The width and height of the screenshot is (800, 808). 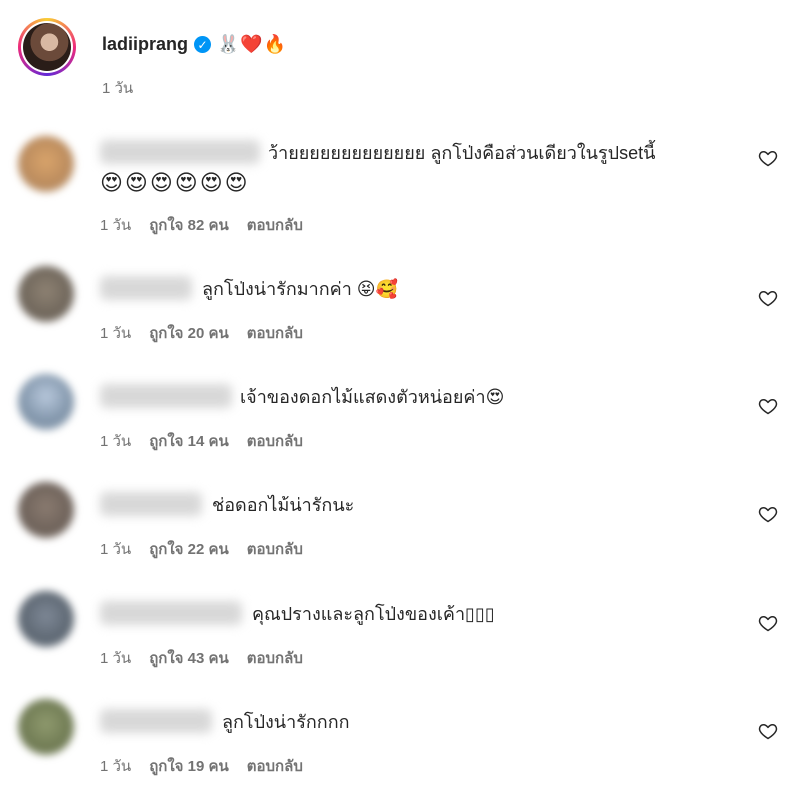 I want to click on owner-avatar, so click(x=47, y=47).